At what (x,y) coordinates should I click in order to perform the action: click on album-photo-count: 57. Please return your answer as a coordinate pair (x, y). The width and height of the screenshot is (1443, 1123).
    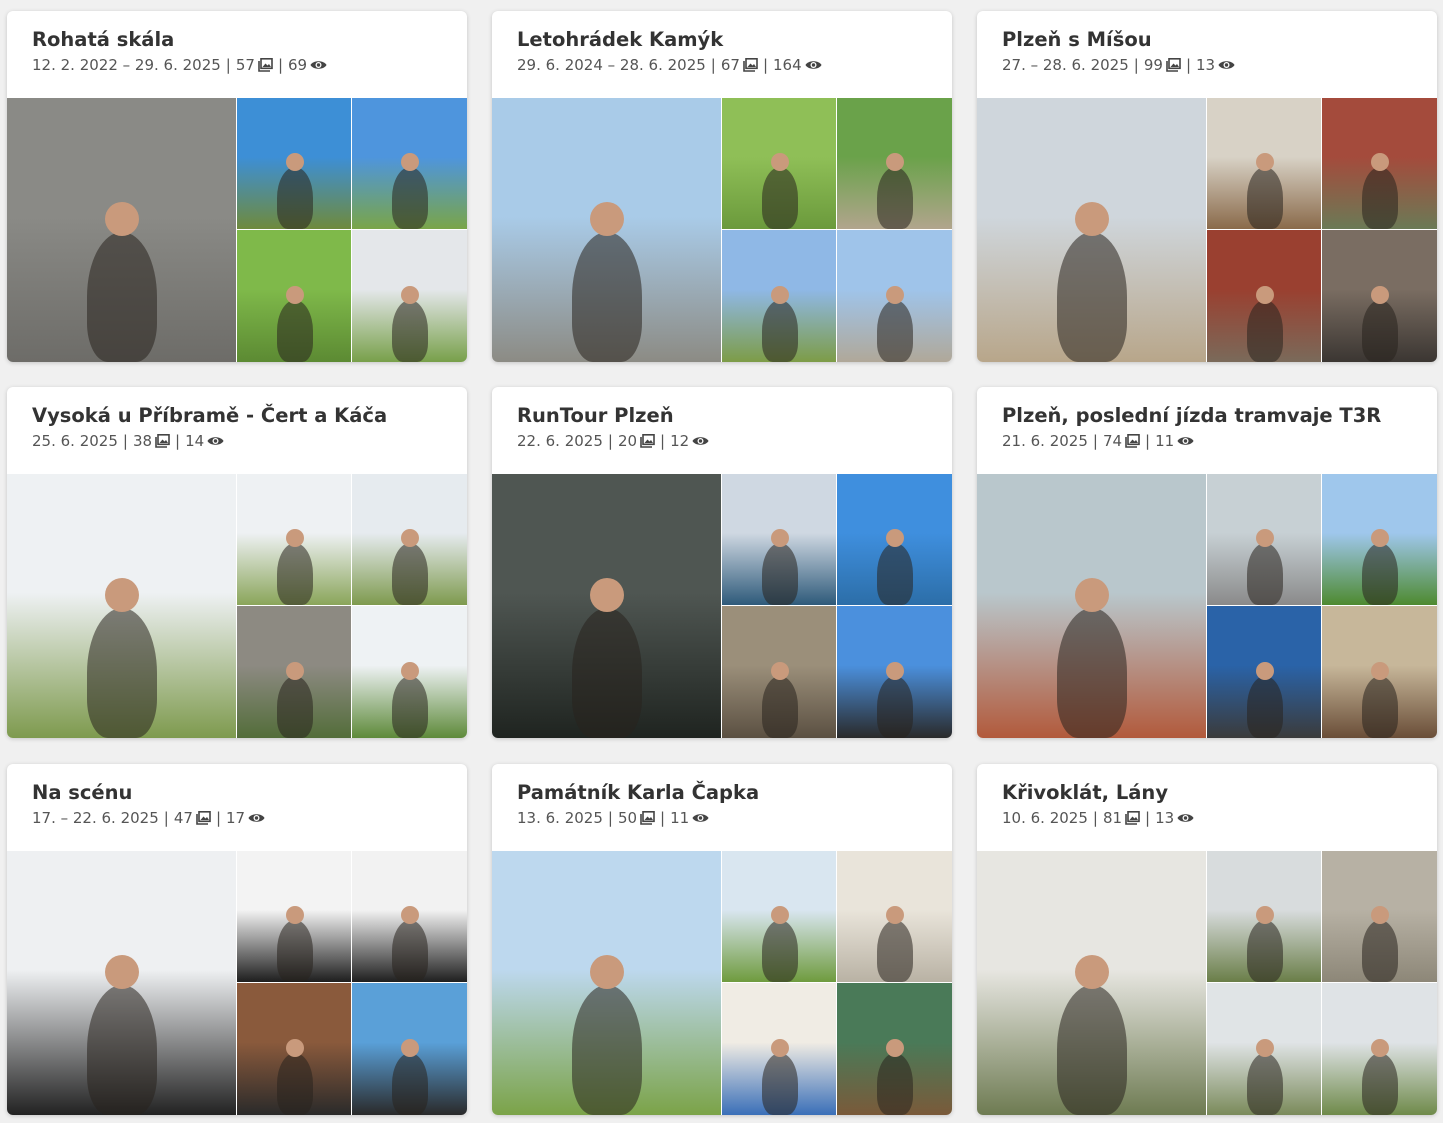
    Looking at the image, I should click on (245, 65).